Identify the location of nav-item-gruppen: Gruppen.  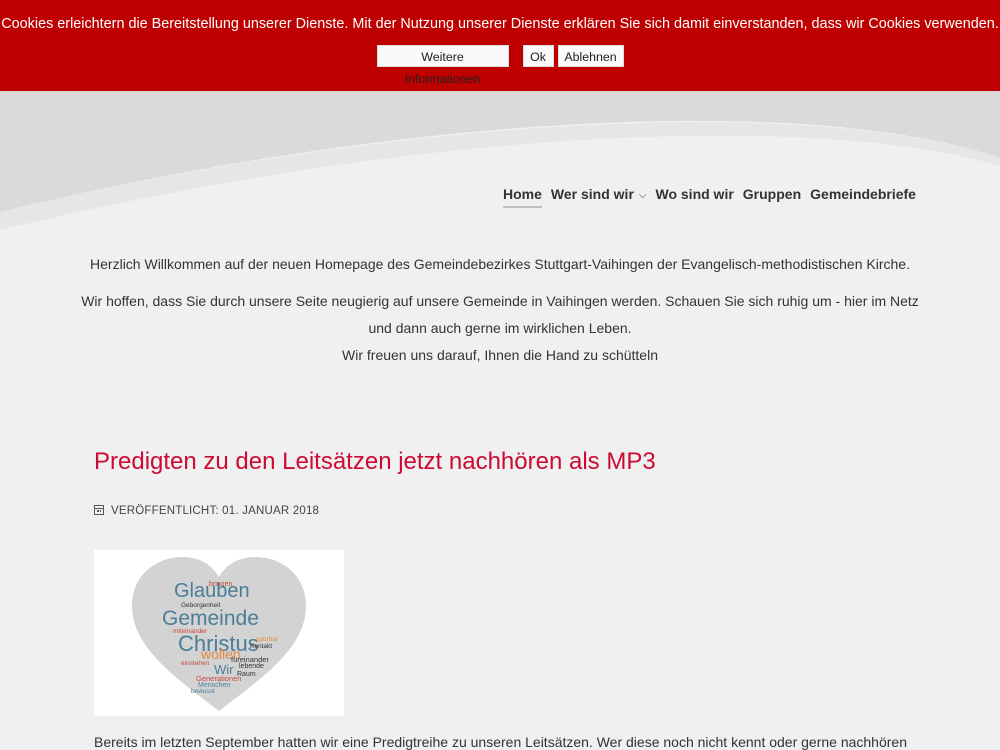
(772, 196).